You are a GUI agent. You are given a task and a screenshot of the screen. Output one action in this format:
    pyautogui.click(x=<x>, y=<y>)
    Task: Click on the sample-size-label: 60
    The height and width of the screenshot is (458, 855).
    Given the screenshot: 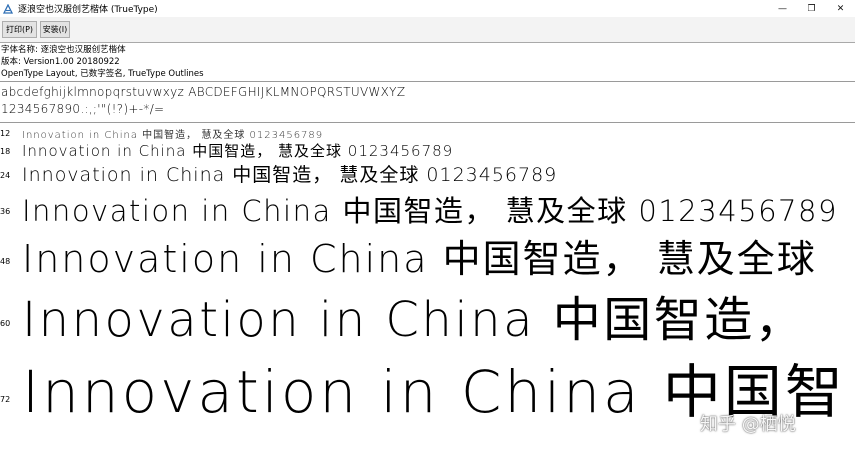 What is the action you would take?
    pyautogui.click(x=5, y=323)
    